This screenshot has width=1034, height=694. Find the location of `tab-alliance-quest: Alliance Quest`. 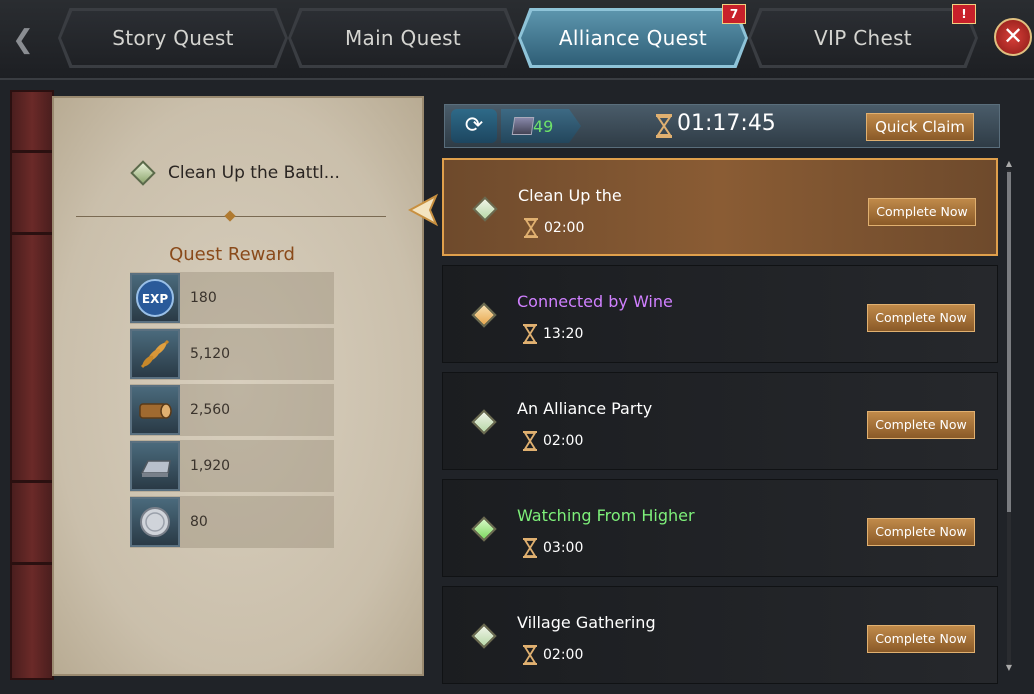

tab-alliance-quest: Alliance Quest is located at coordinates (633, 38).